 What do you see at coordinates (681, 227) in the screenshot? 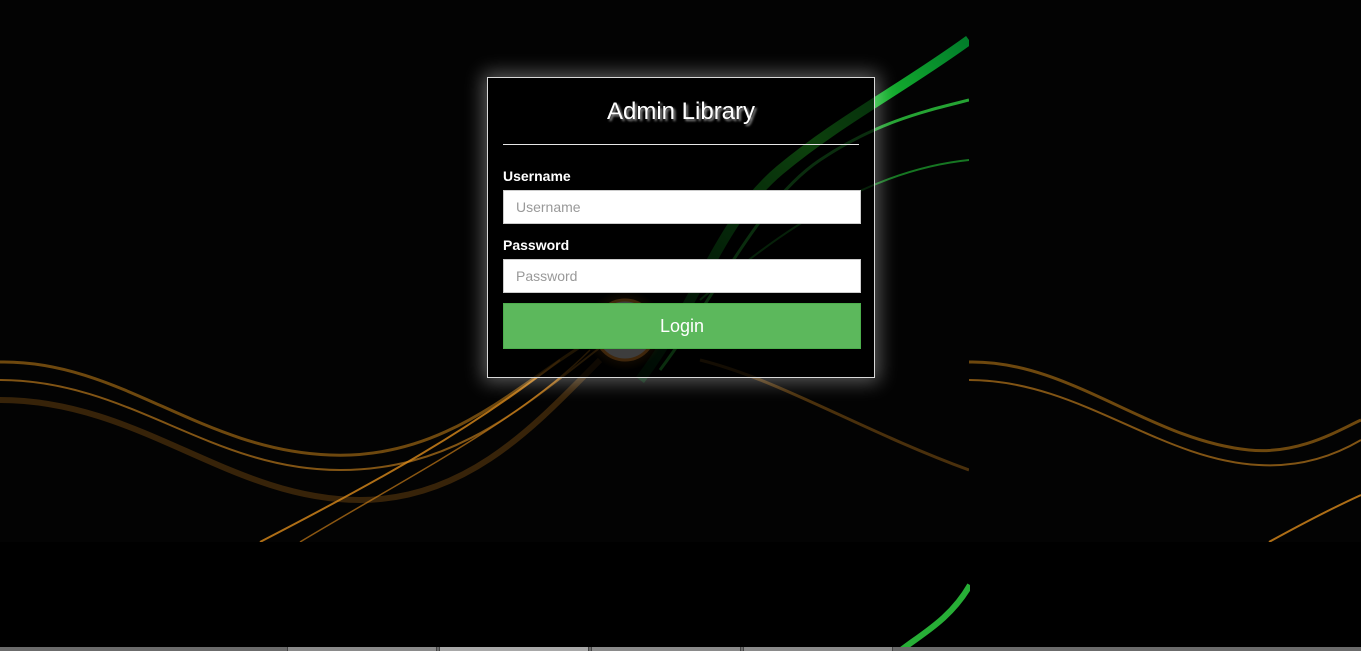
I see `login-form: Admin Library Username Password Login` at bounding box center [681, 227].